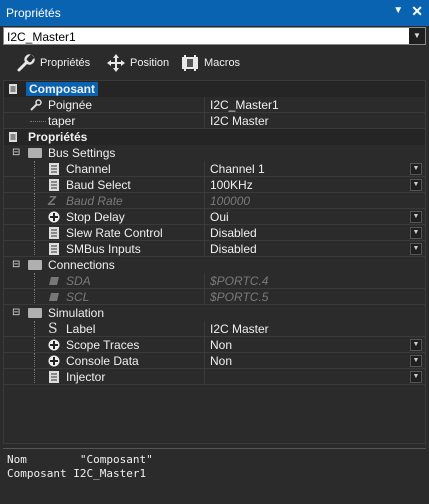  What do you see at coordinates (214, 475) in the screenshot?
I see `description-panel: Nom "Composant" Composant I2C_Master1` at bounding box center [214, 475].